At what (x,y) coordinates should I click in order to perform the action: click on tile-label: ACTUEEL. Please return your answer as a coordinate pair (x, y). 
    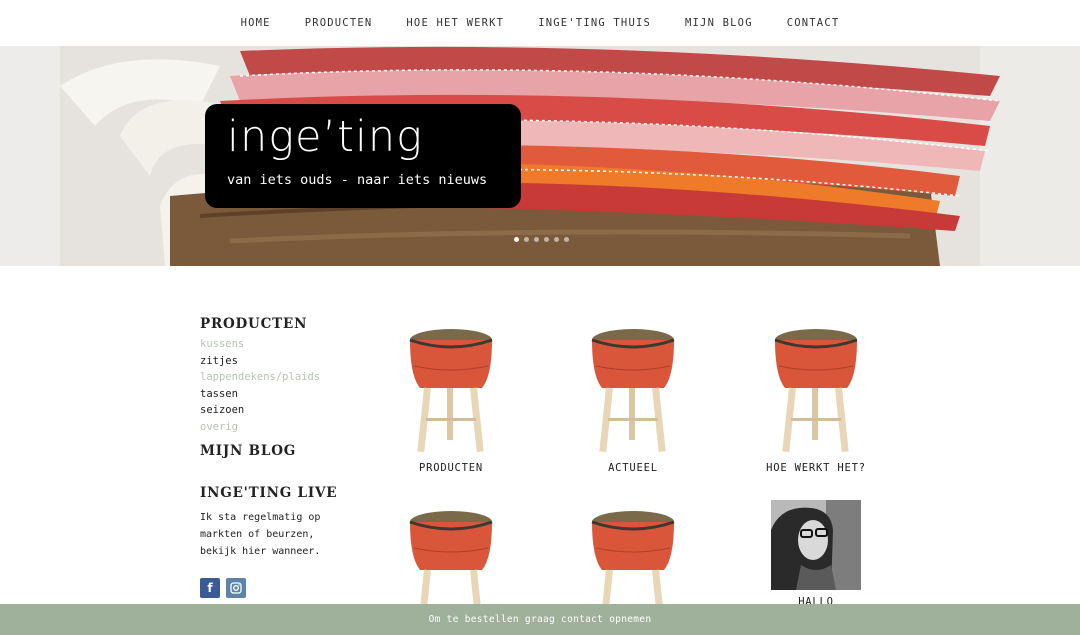
    Looking at the image, I should click on (633, 468).